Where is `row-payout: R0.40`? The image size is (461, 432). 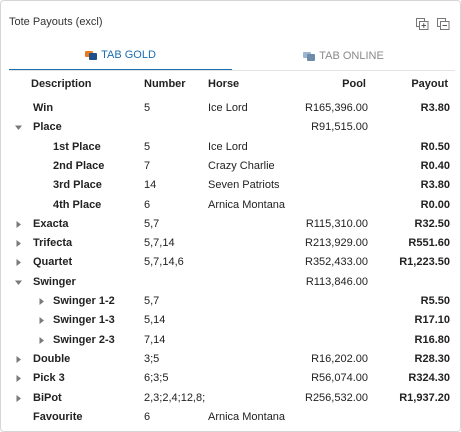
row-payout: R0.40 is located at coordinates (435, 165).